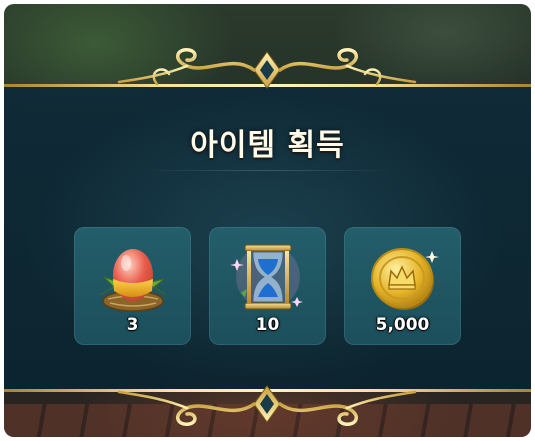 Image resolution: width=535 pixels, height=441 pixels. What do you see at coordinates (267, 325) in the screenshot?
I see `hourglass-quantity: 10` at bounding box center [267, 325].